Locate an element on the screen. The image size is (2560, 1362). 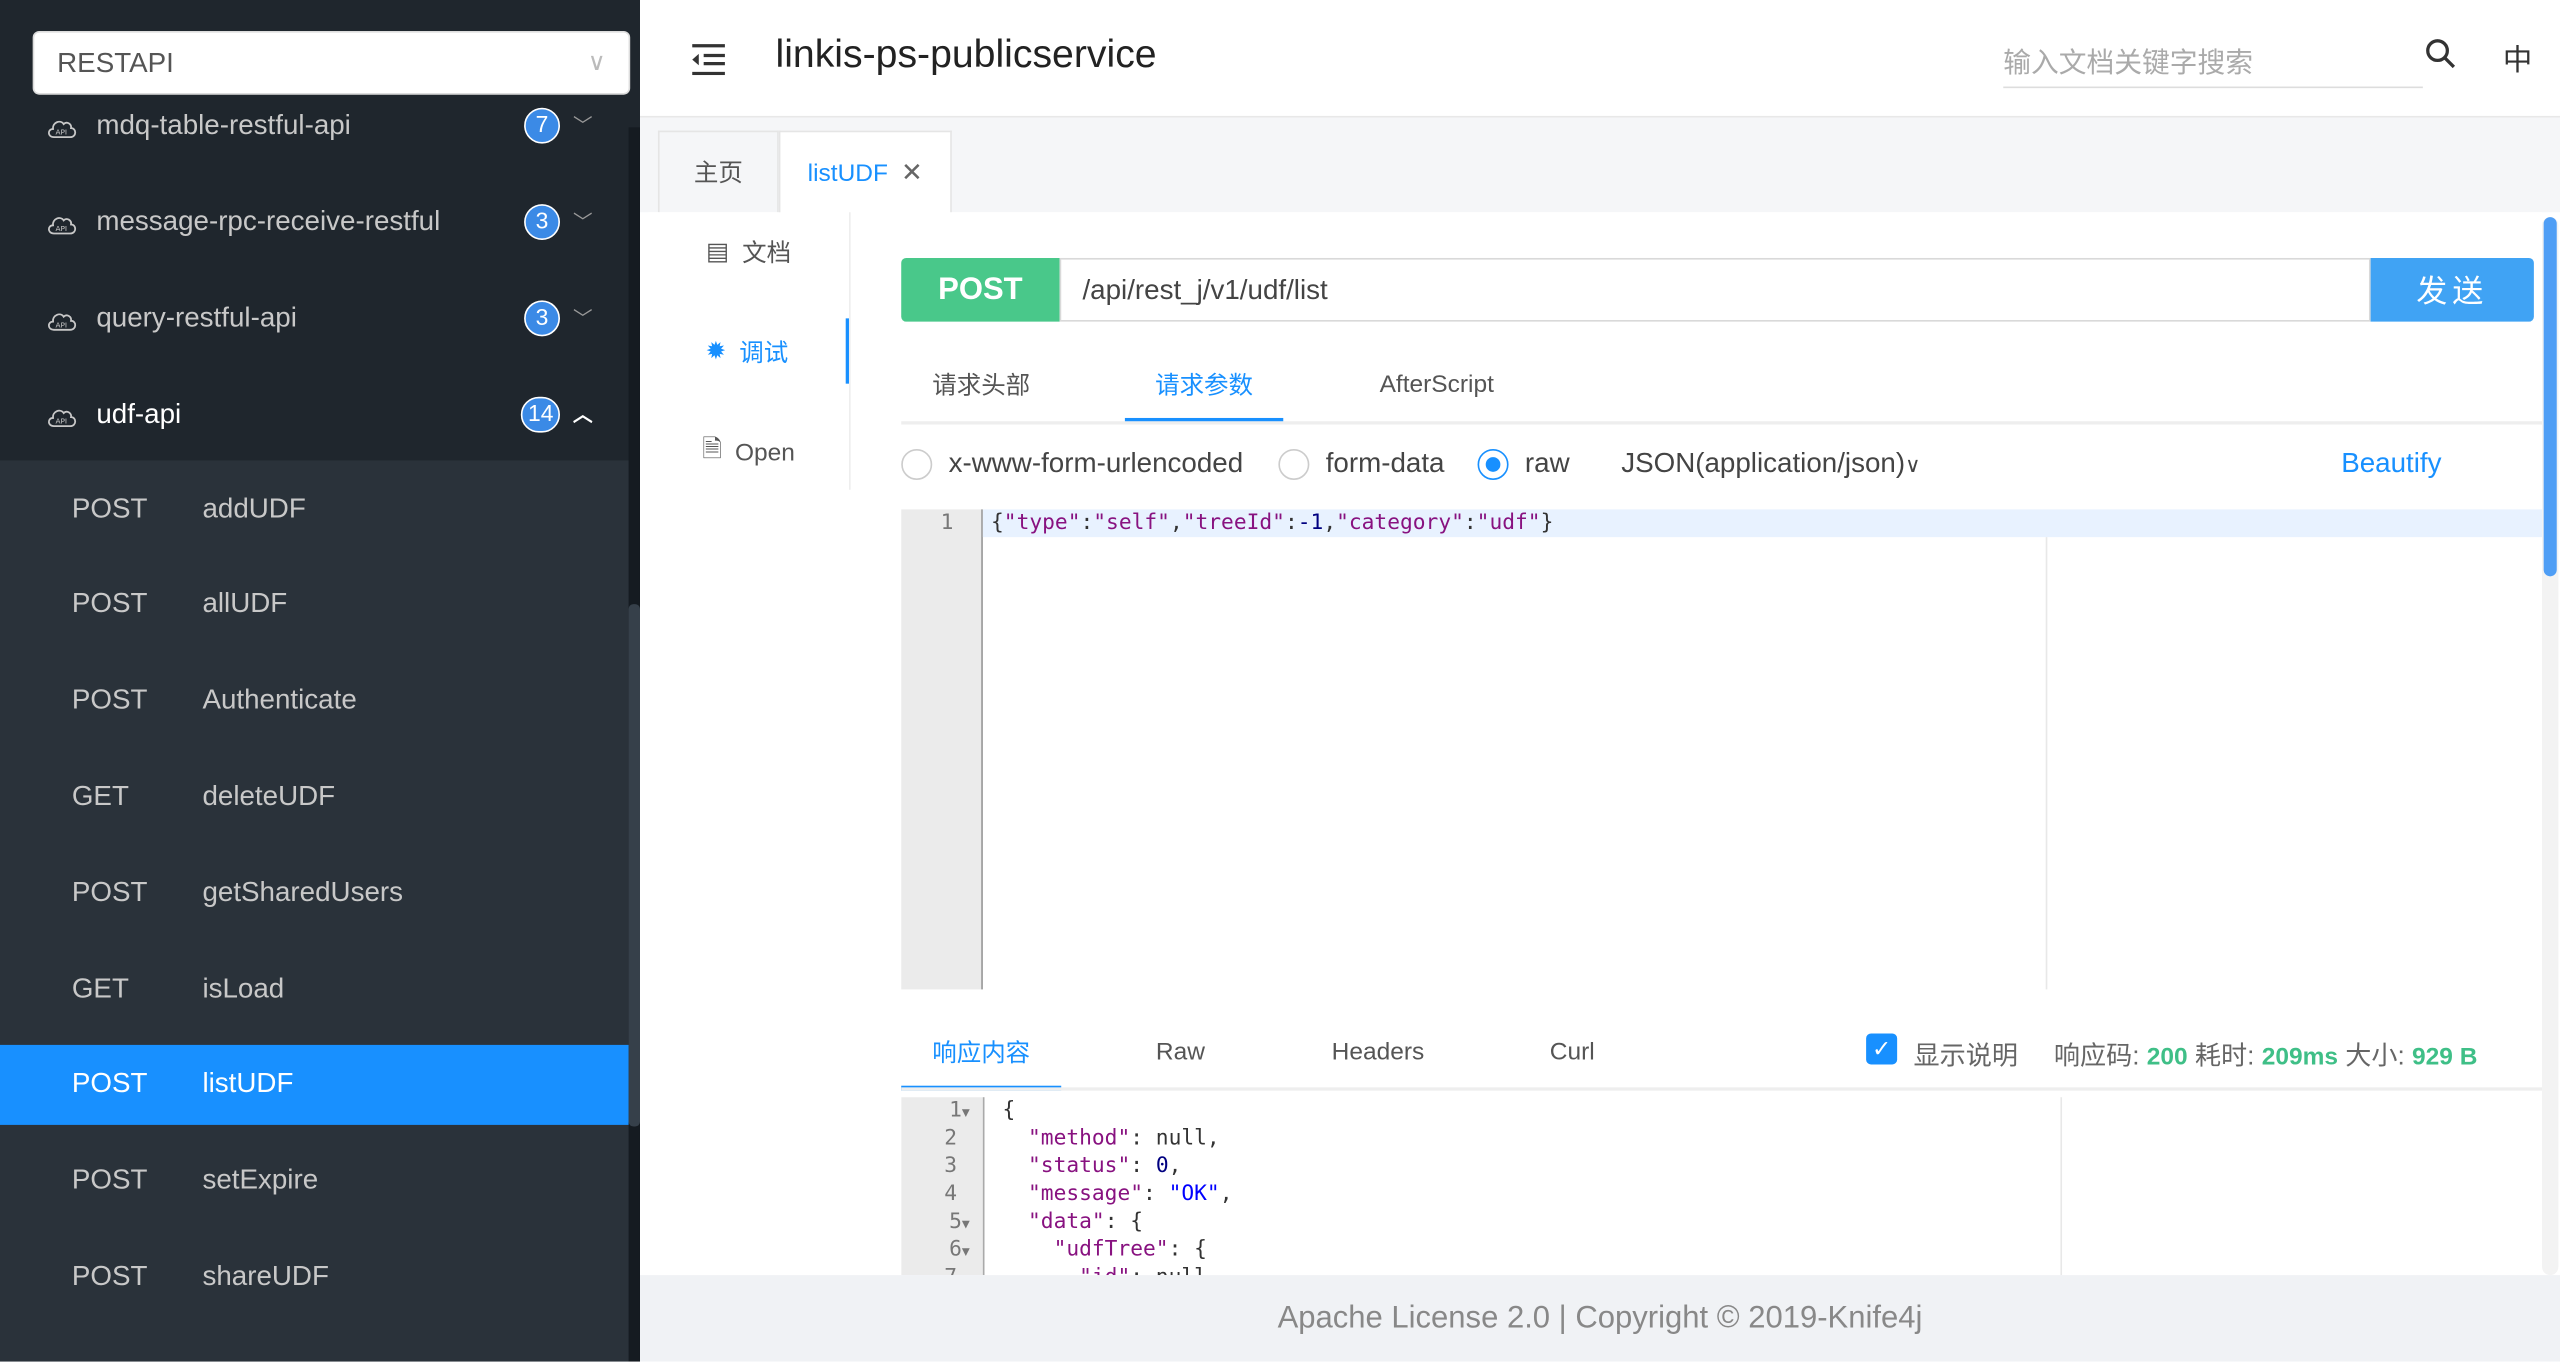
sidebar-item-listUDF: POST listUDF is located at coordinates (314, 1084).